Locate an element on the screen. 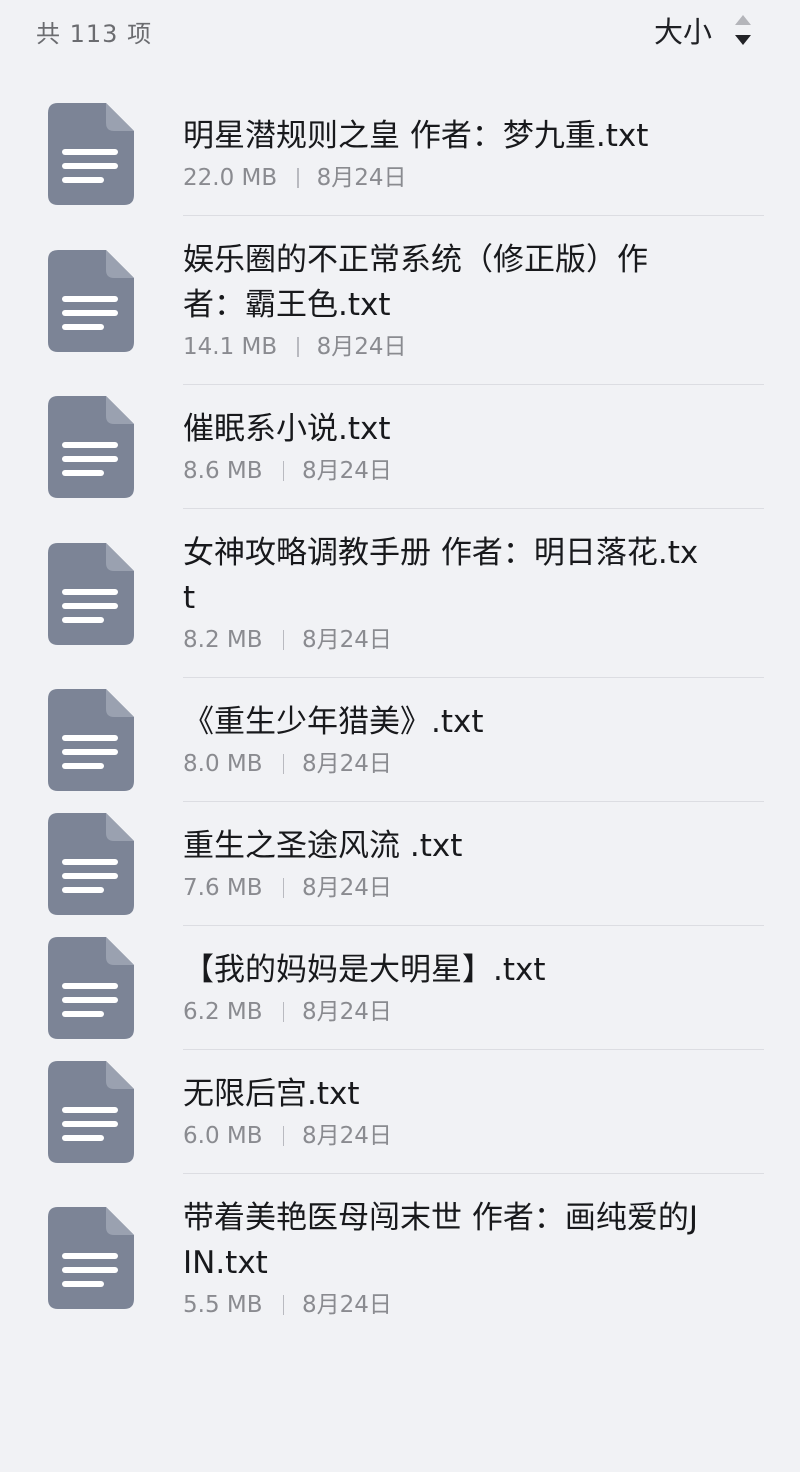  file-name: 娱乐圈的不正常系统（修正版）作者：霸王色.txt is located at coordinates (415, 282).